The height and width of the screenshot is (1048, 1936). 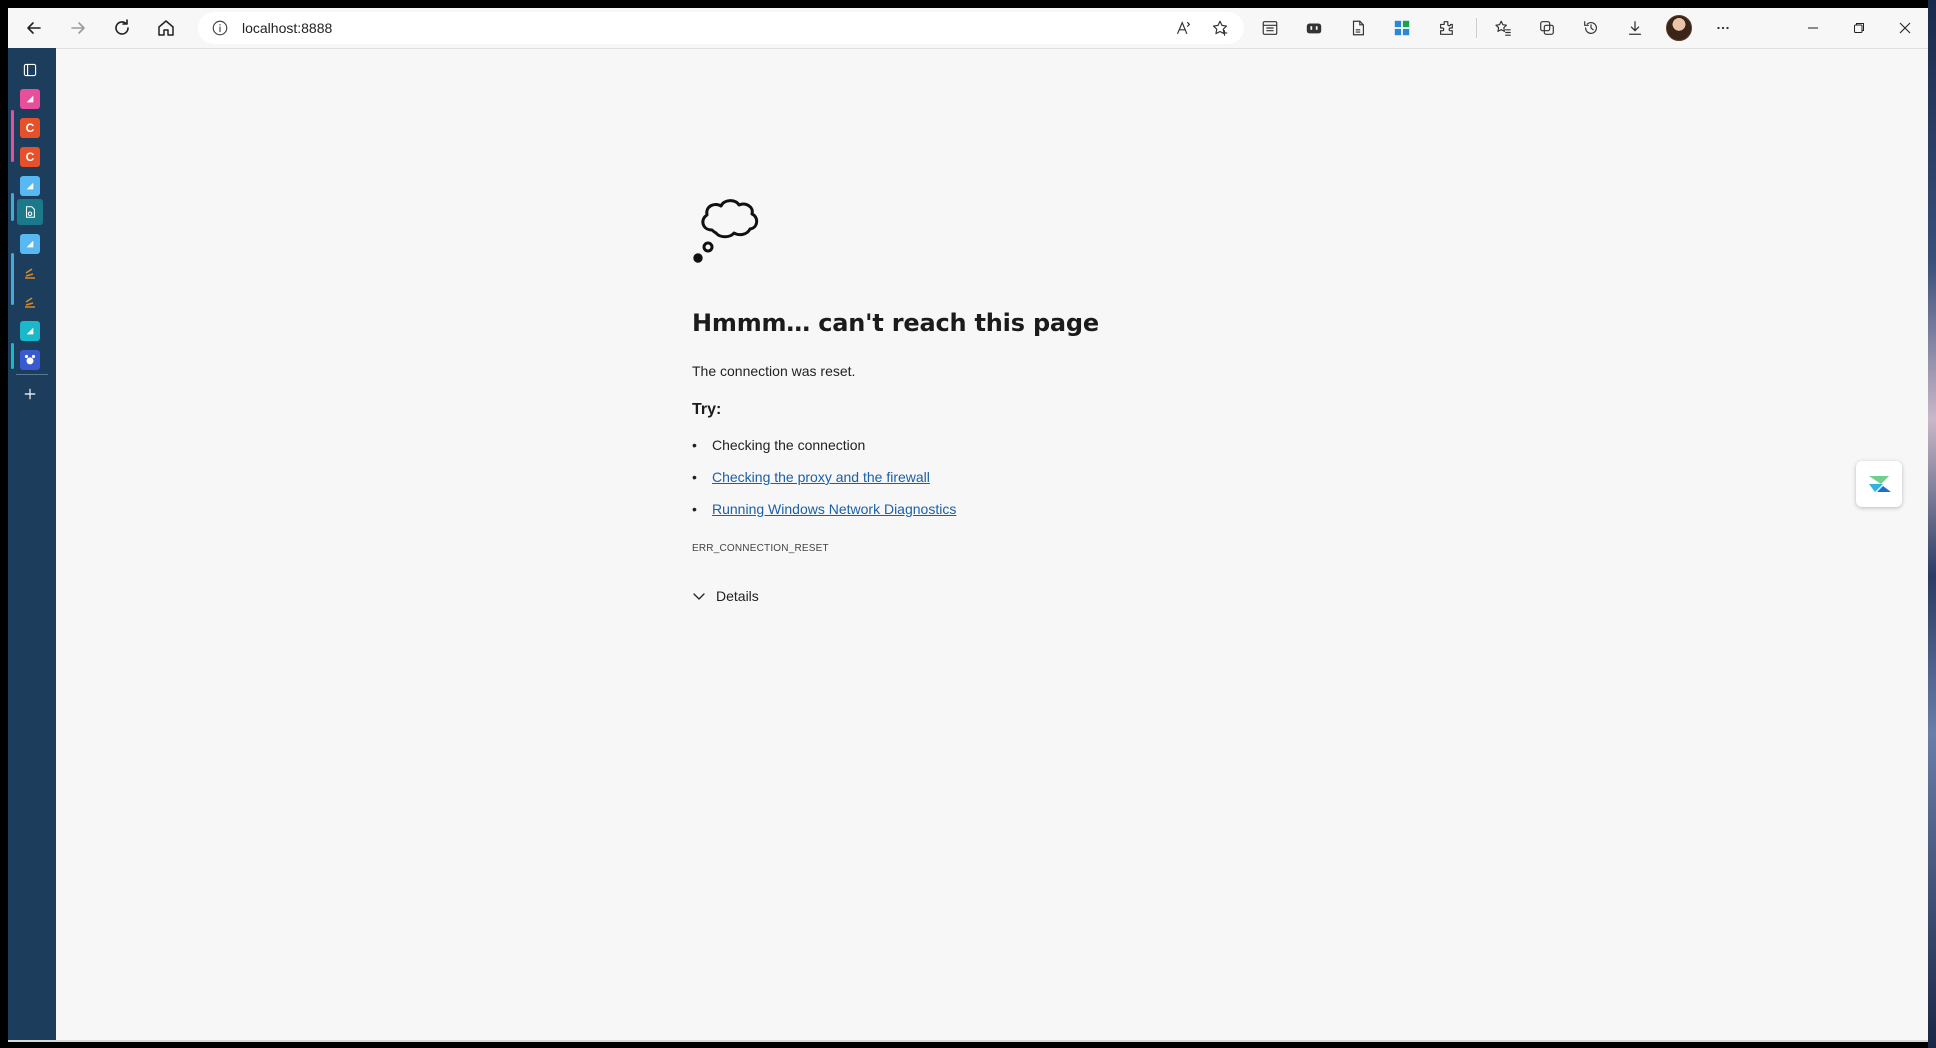 What do you see at coordinates (789, 445) in the screenshot?
I see `suggestion-text: Checking the connection` at bounding box center [789, 445].